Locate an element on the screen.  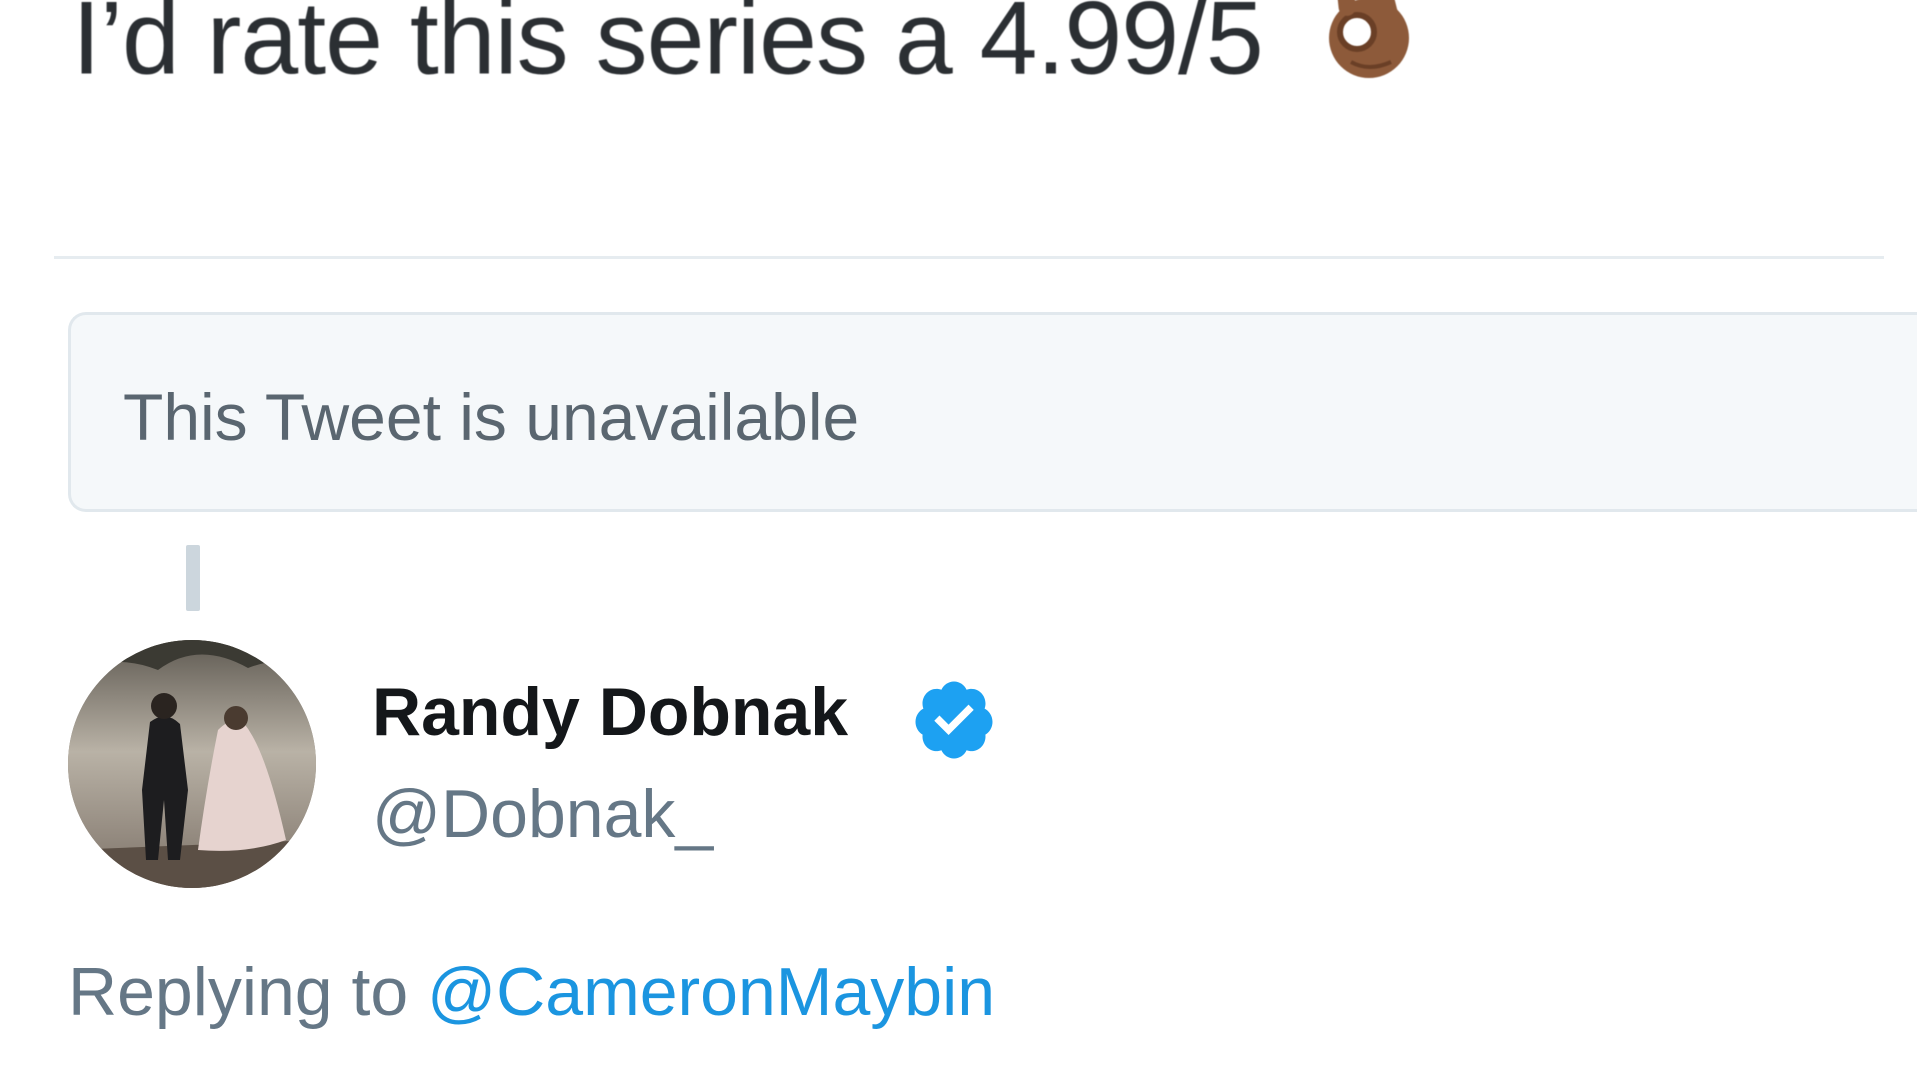
author-display-name: Randy Dobnak is located at coordinates (610, 712).